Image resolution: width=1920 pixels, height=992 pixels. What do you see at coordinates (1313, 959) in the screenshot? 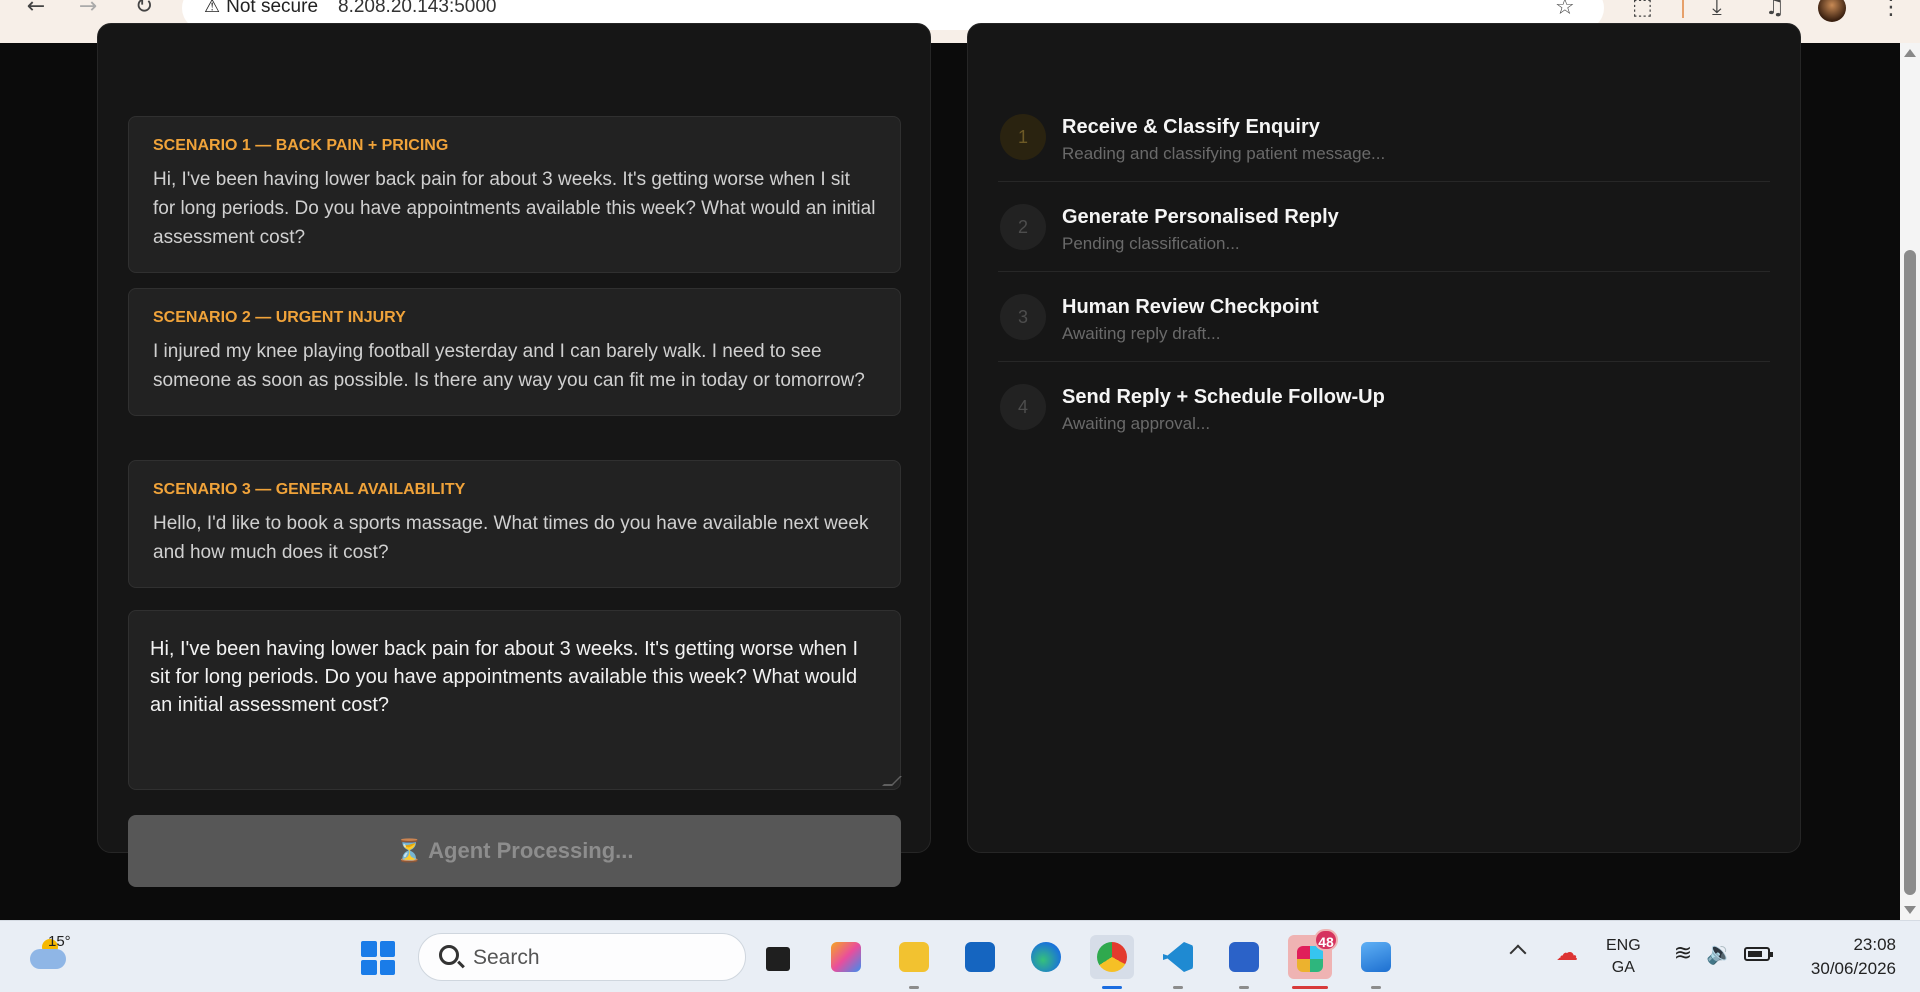
I see `slack-icon: 48` at bounding box center [1313, 959].